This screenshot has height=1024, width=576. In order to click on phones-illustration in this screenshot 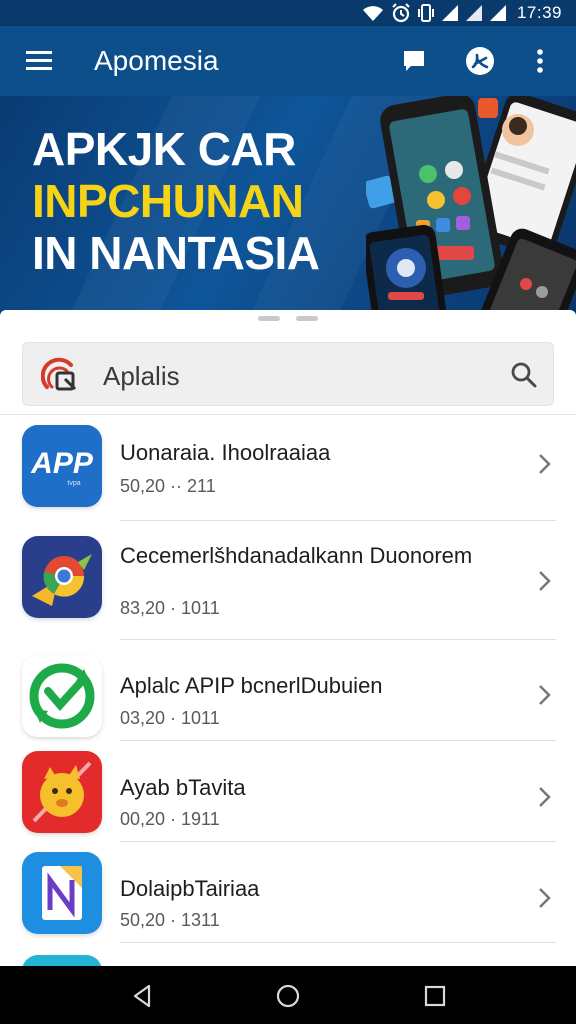, I will do `click(471, 204)`.